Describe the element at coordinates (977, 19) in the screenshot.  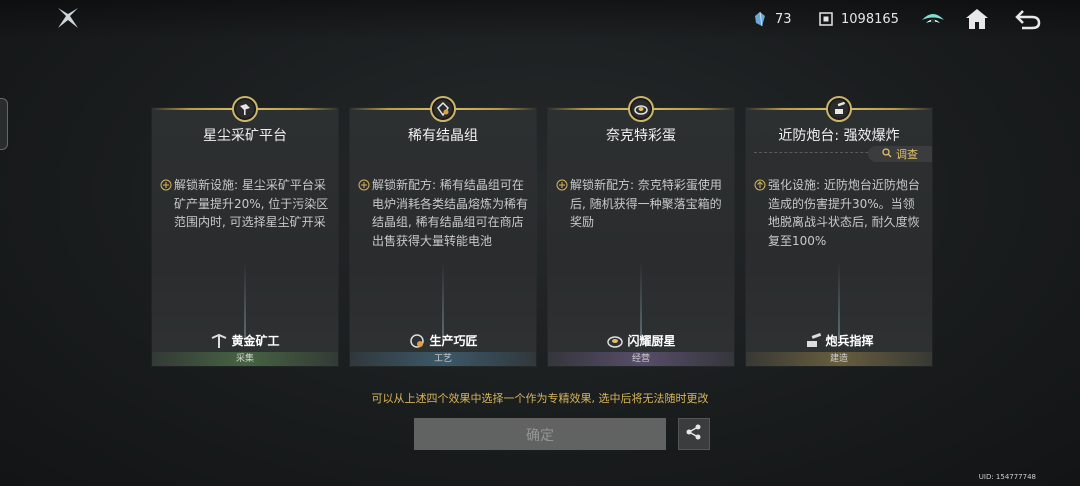
I see `home-icon` at that location.